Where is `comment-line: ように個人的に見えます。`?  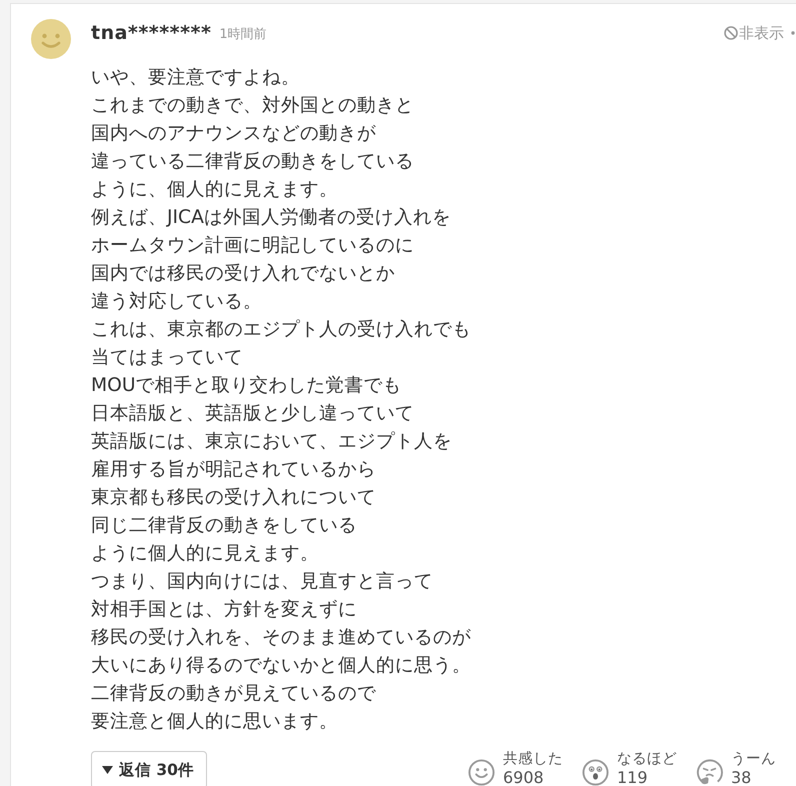
comment-line: ように個人的に見えます。 is located at coordinates (205, 554).